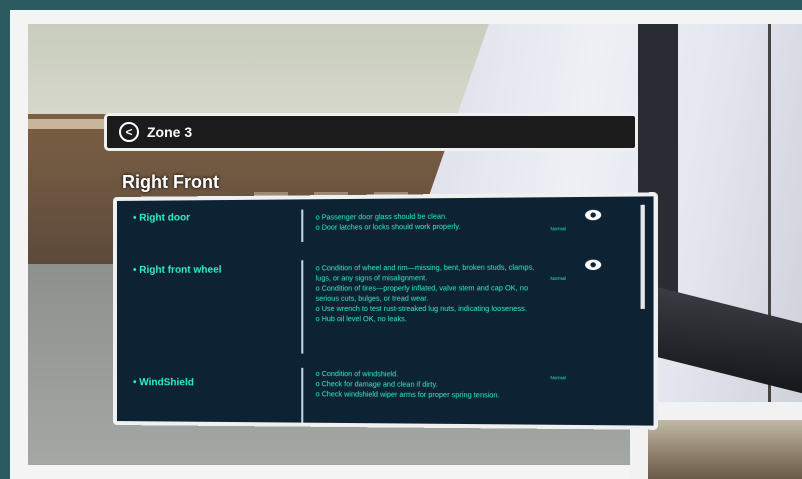 The image size is (802, 479). What do you see at coordinates (177, 270) in the screenshot?
I see `item-label: • Right front wheel` at bounding box center [177, 270].